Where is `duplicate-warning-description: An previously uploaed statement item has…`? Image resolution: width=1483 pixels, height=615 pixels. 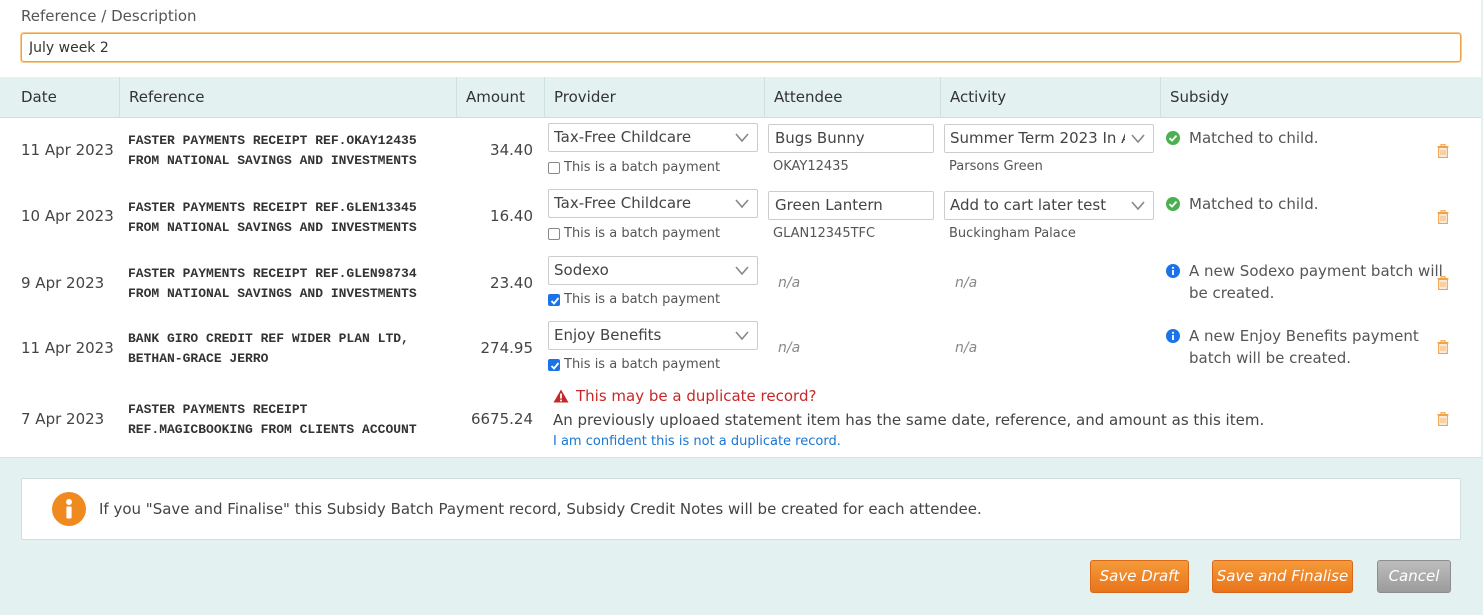 duplicate-warning-description: An previously uploaed statement item has… is located at coordinates (909, 420).